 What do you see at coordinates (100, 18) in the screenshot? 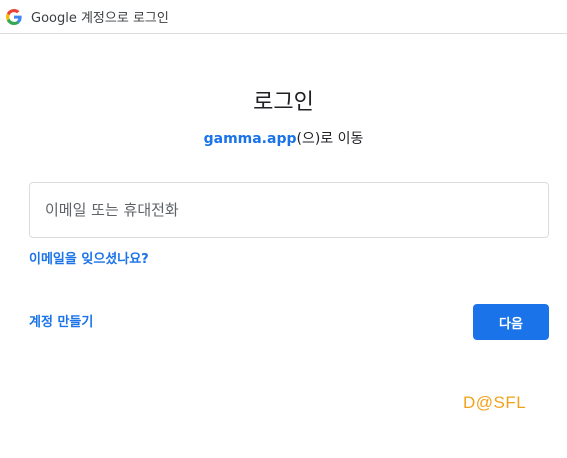
I see `header-title: Google 계정으로 로그인` at bounding box center [100, 18].